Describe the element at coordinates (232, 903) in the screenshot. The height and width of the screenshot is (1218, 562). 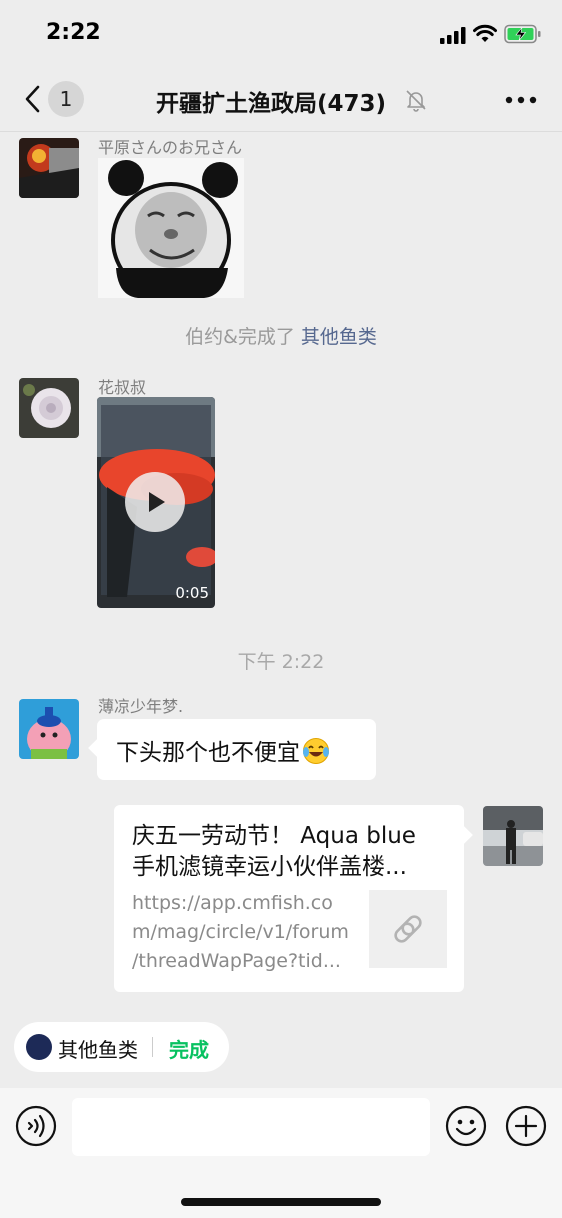
I see `link-card-url-line: https://app.cmfish.co` at that location.